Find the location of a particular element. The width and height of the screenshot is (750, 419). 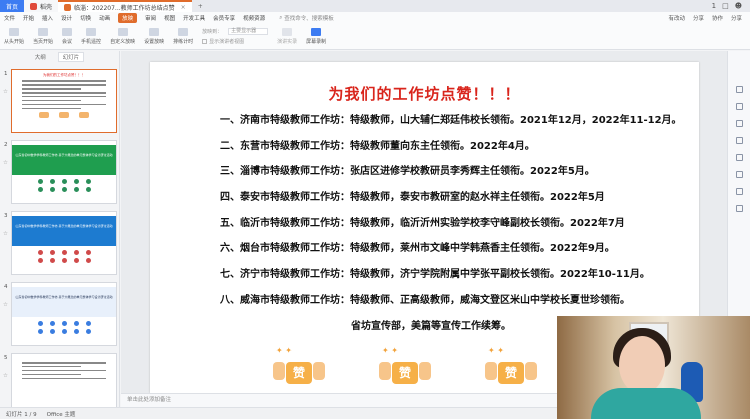

like-word: 赞 is located at coordinates (299, 373).